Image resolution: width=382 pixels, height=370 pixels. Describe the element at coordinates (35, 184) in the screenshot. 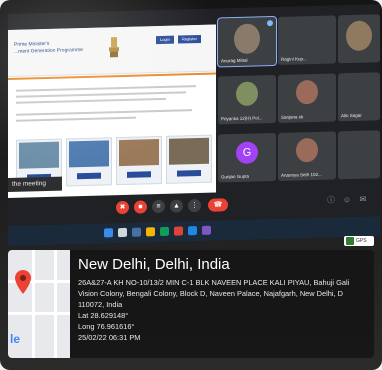

I see `join-toast: the meeting` at that location.